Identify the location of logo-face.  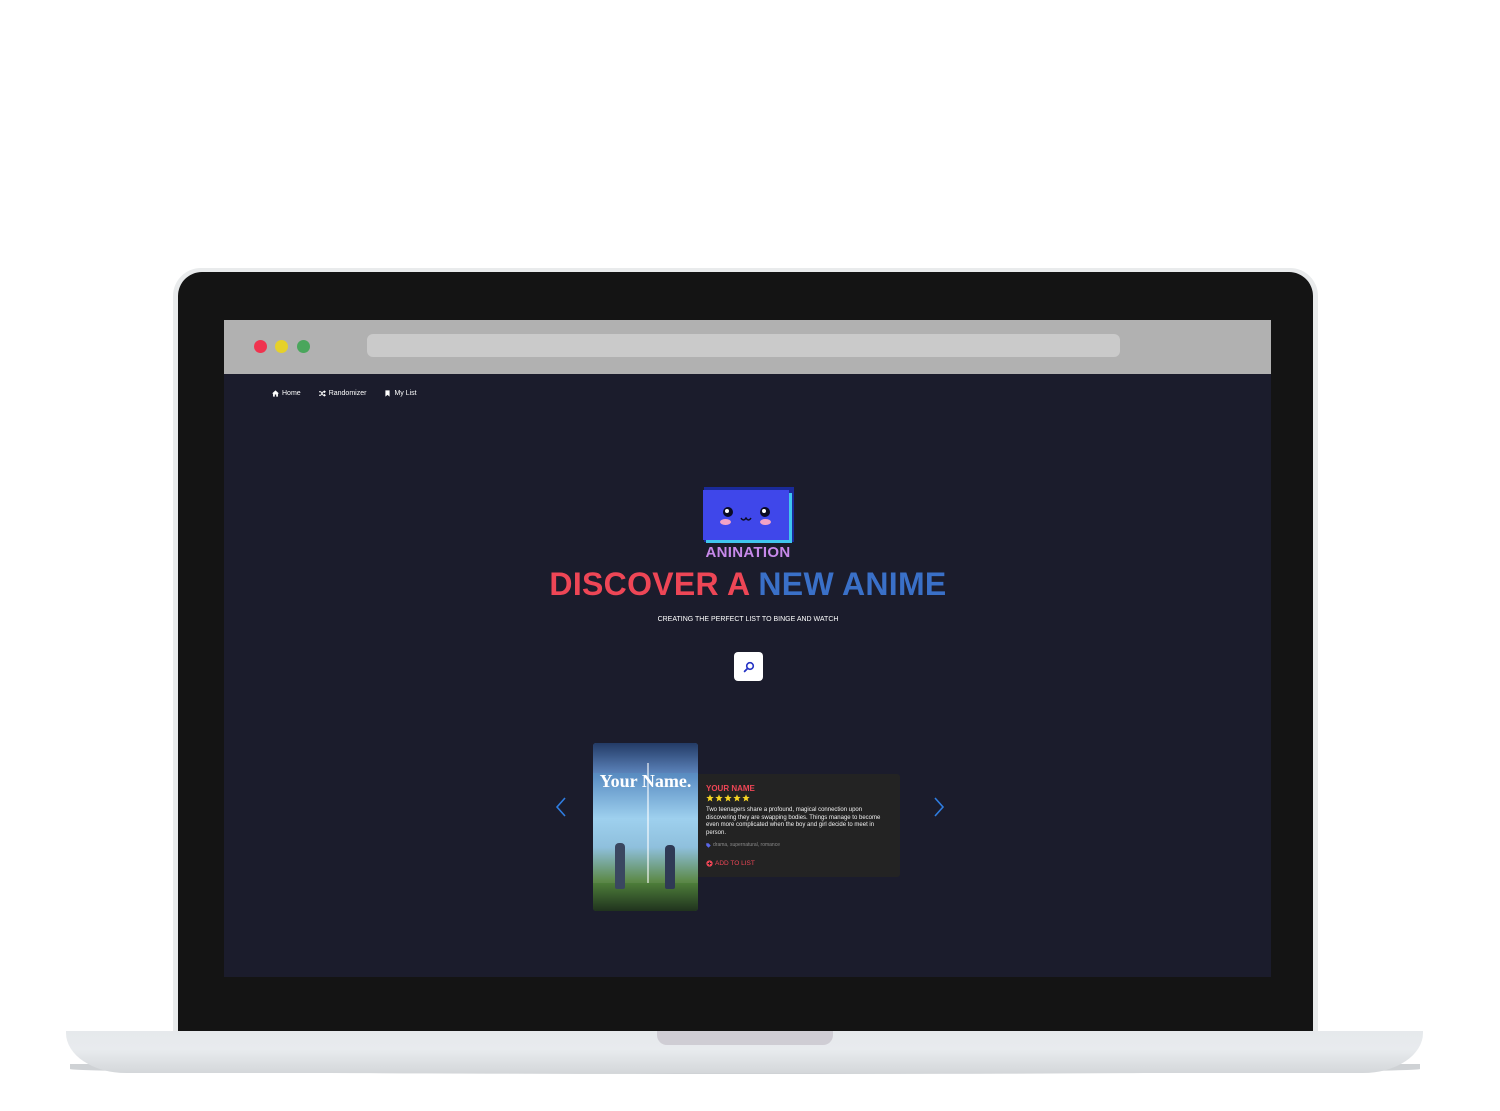
(746, 515).